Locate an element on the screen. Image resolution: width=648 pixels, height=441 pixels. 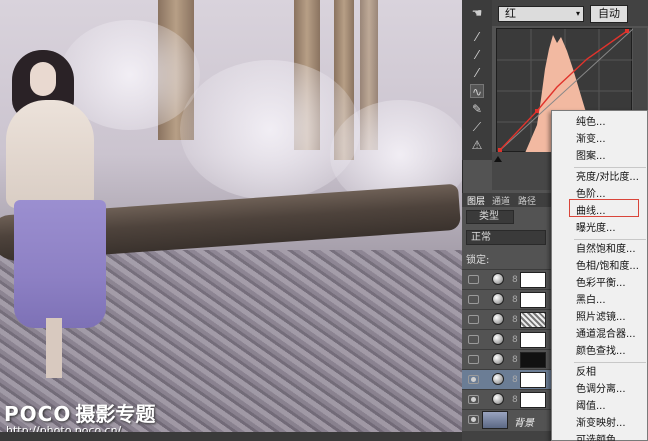
layer-kind-filter: 类型 is located at coordinates (490, 217).